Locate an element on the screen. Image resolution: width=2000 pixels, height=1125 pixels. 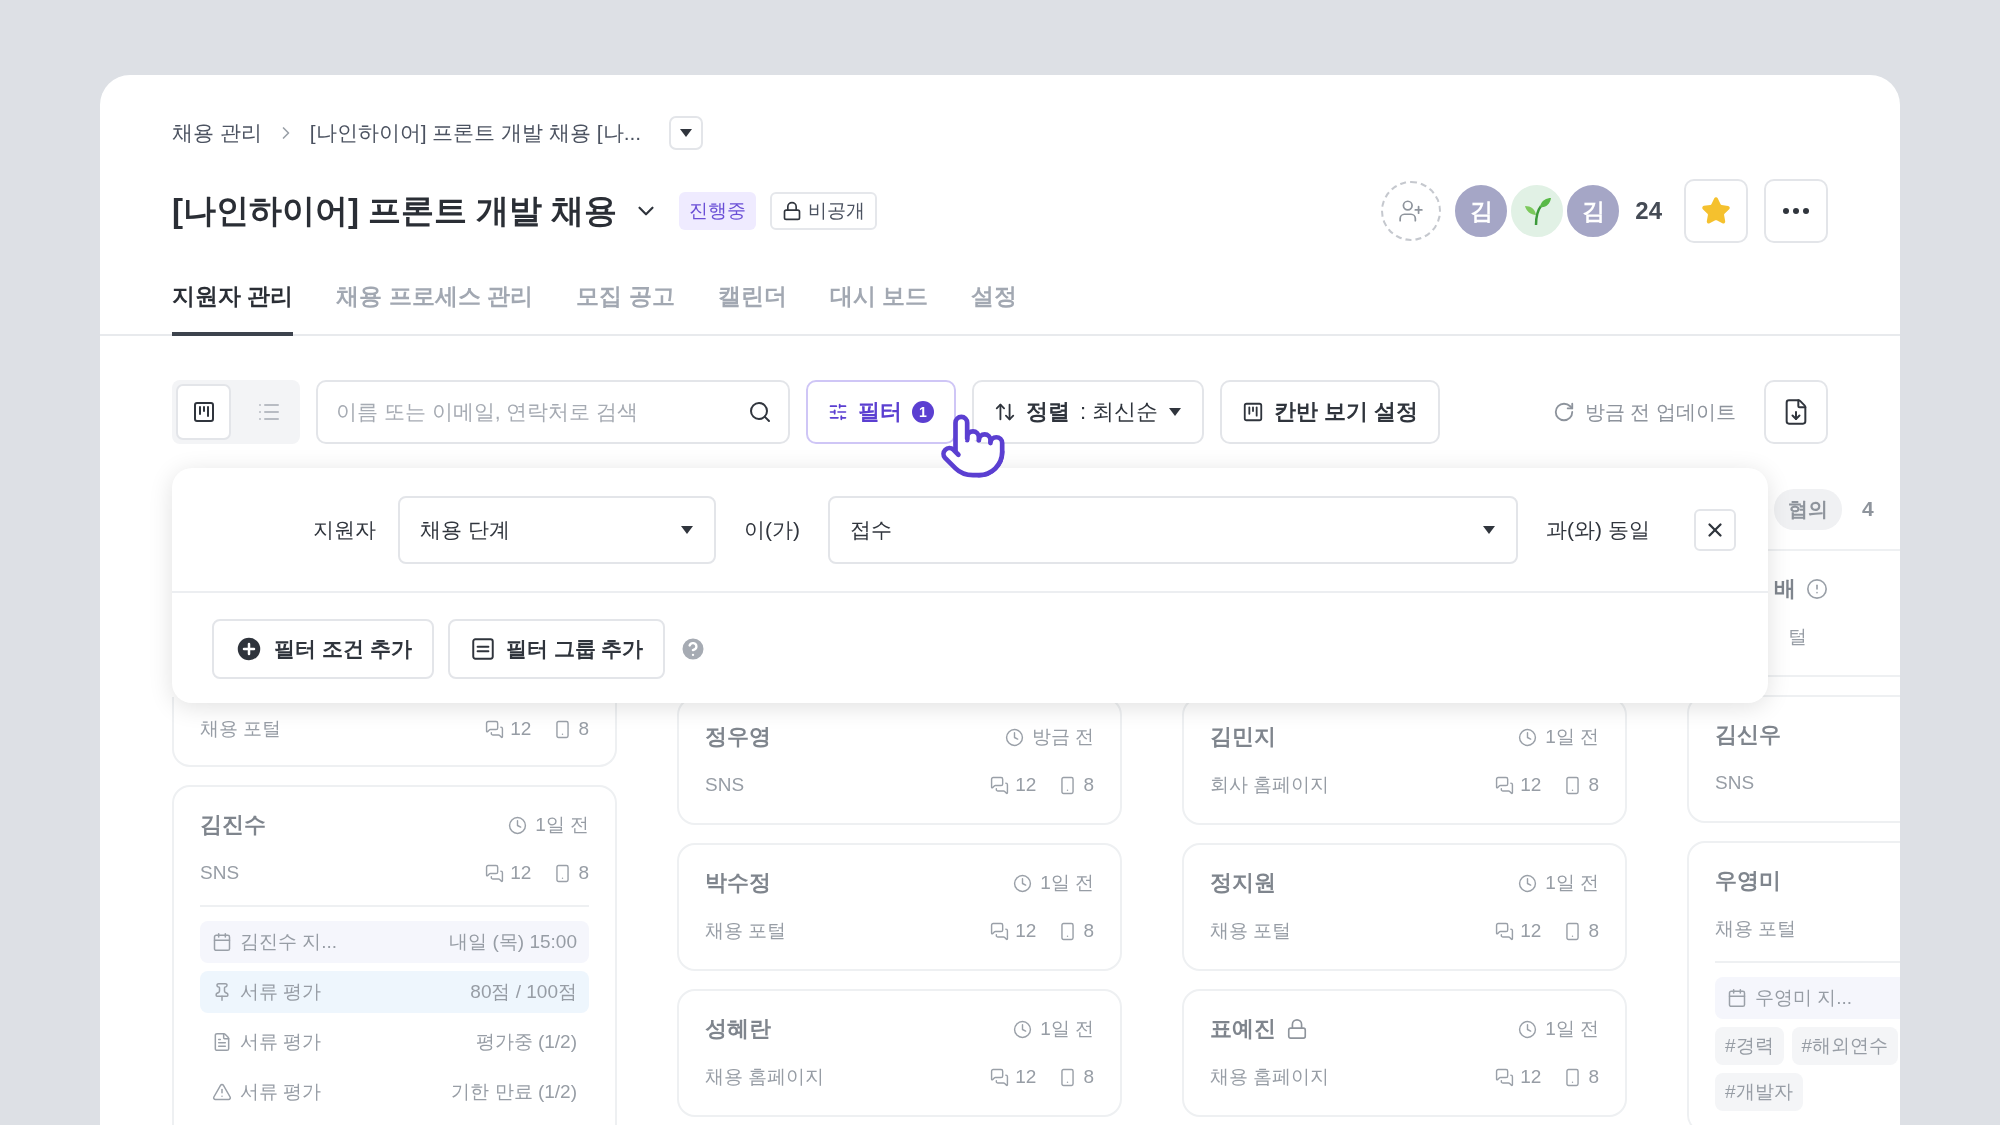
applicant-card: 김신우 SNS is located at coordinates (1793, 759).